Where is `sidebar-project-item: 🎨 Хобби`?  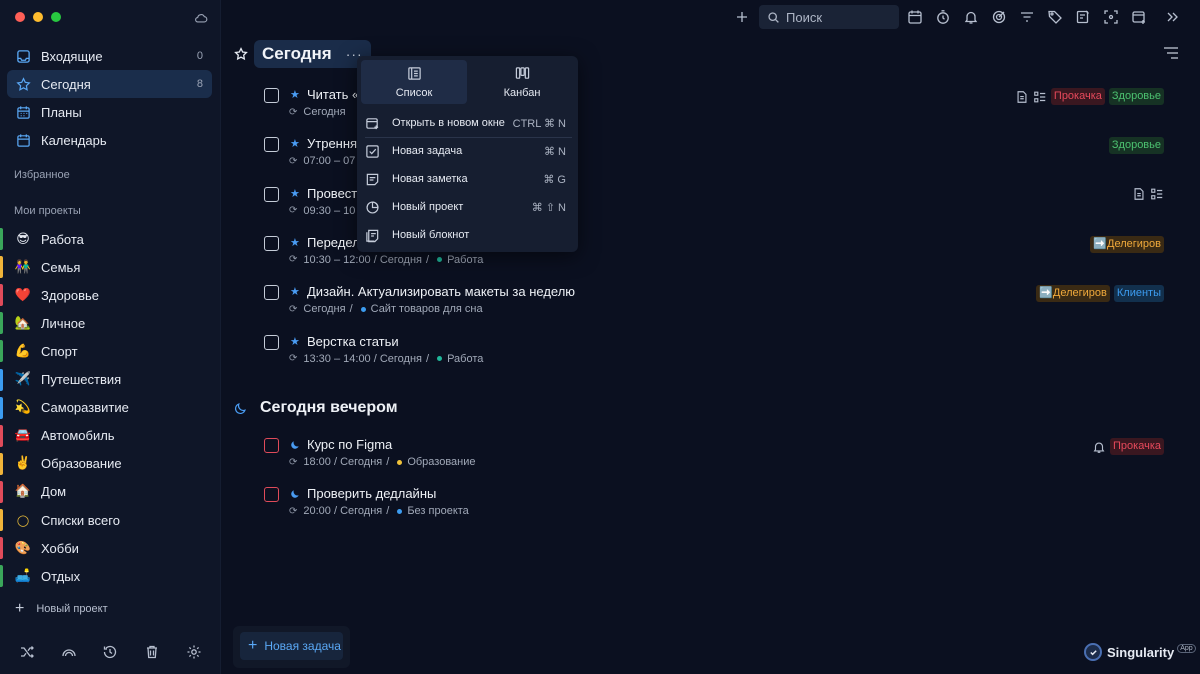
sidebar-project-item: 🎨 Хобби is located at coordinates (109, 548).